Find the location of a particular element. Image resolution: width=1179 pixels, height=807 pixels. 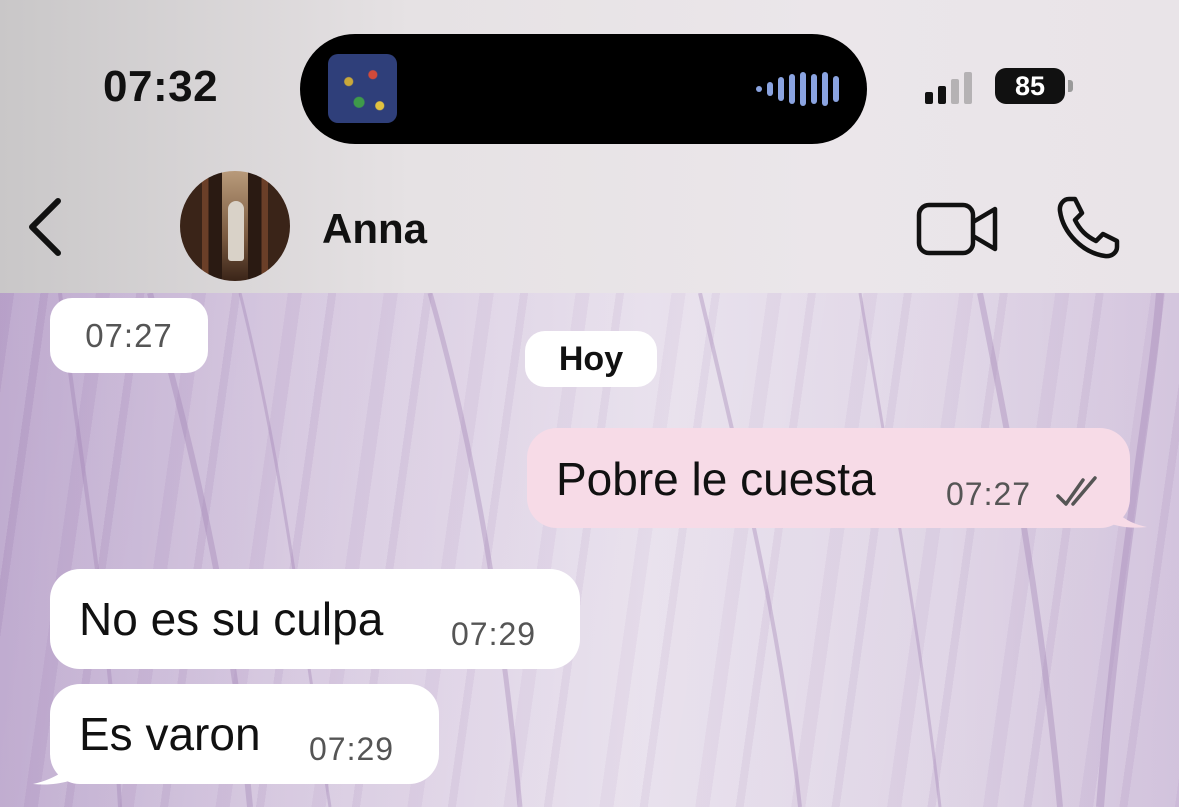

chevron-left-icon is located at coordinates (45, 227).